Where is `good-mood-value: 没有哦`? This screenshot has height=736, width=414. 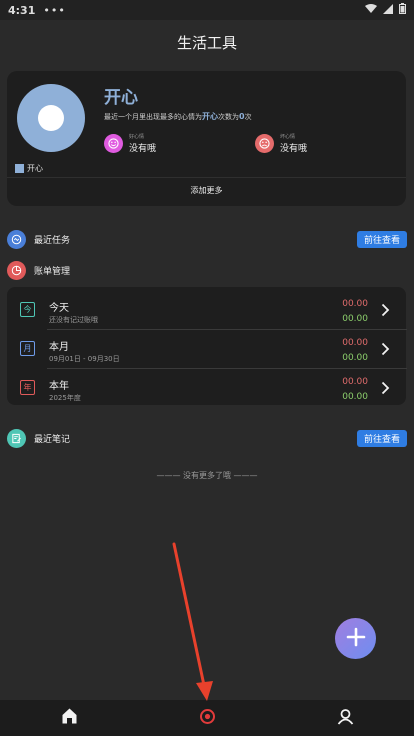
good-mood-value: 没有哦 is located at coordinates (143, 149).